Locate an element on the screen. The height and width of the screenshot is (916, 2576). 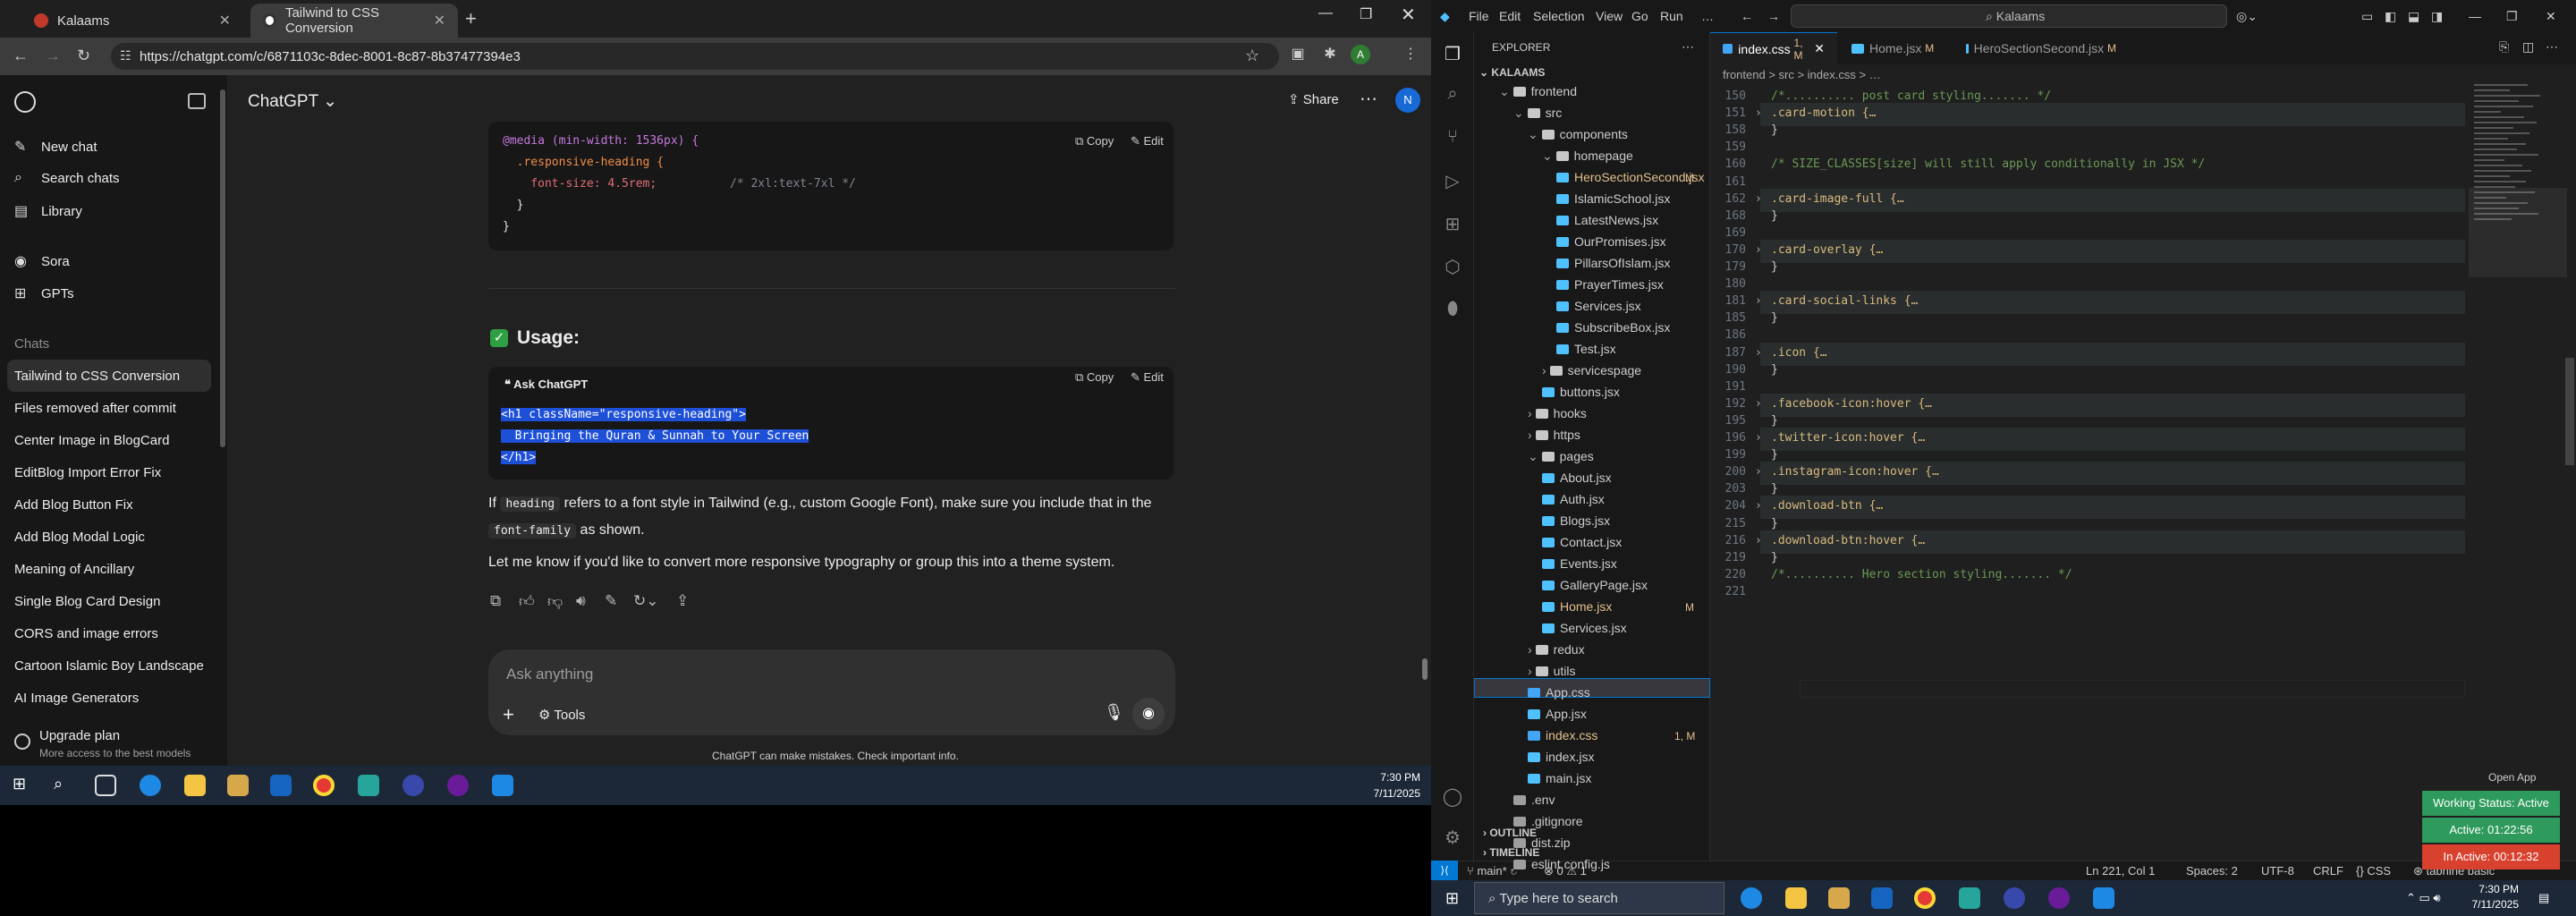
bookmark-star-icon: ☆ is located at coordinates (1252, 56).